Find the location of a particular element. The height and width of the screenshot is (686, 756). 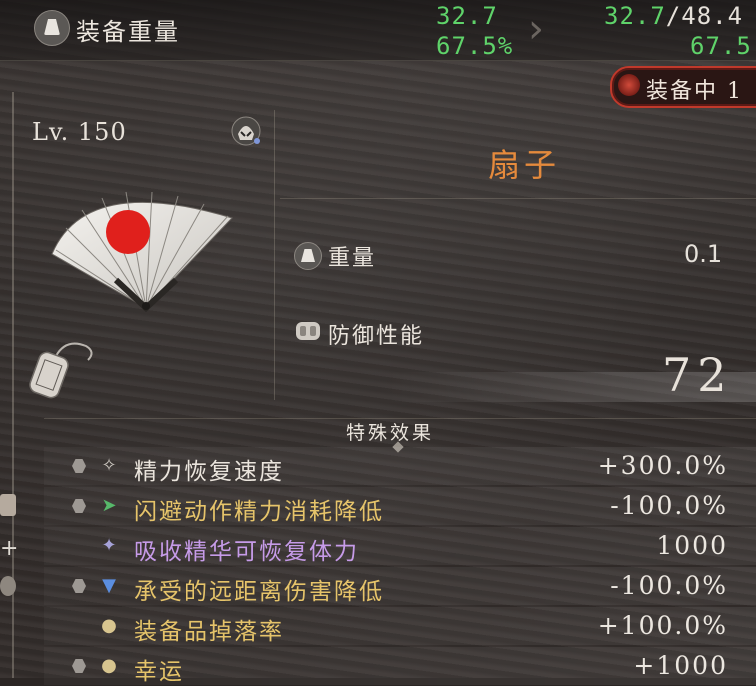

effect-value: 1000 is located at coordinates (692, 545).